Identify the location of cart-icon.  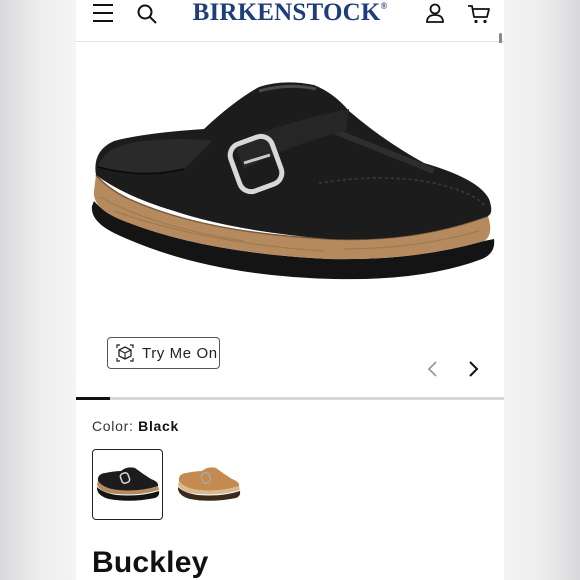
(479, 14).